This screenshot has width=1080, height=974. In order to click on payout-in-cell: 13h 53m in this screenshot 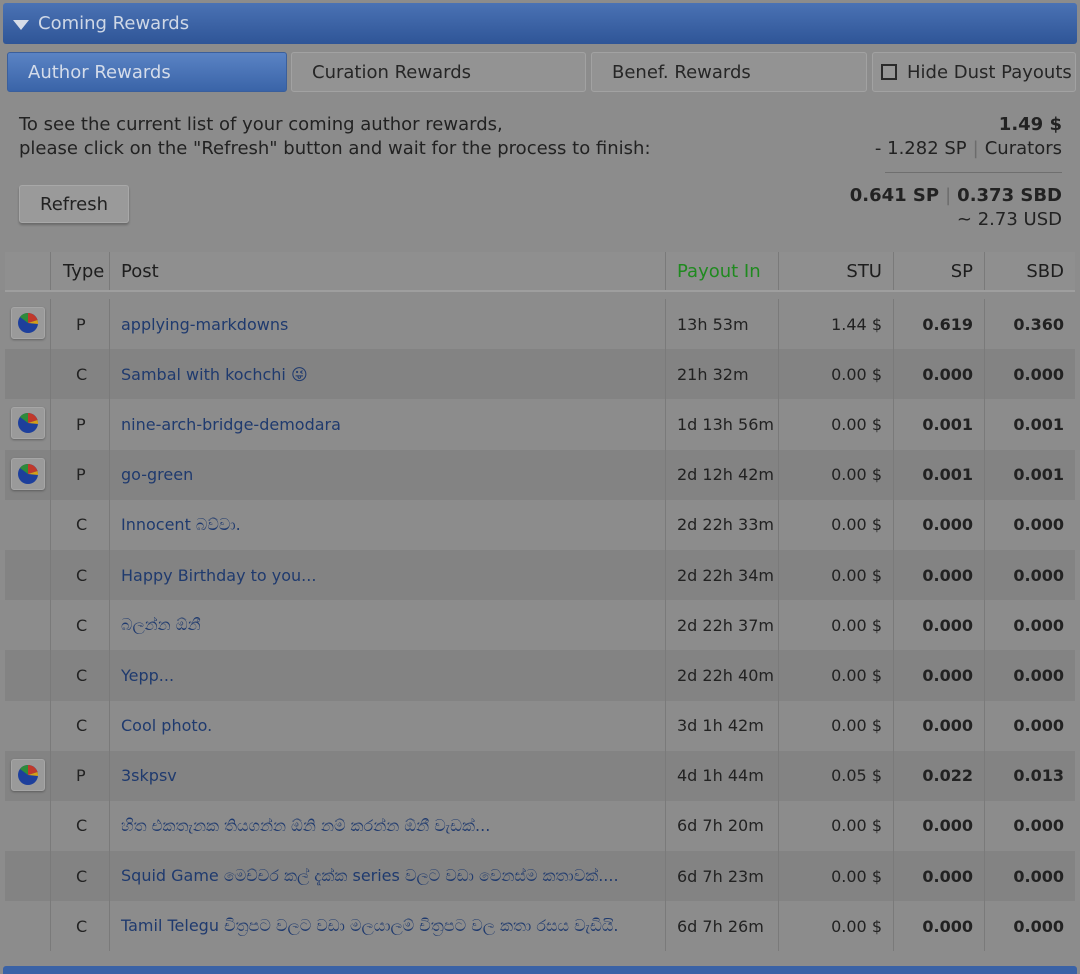, I will do `click(713, 324)`.